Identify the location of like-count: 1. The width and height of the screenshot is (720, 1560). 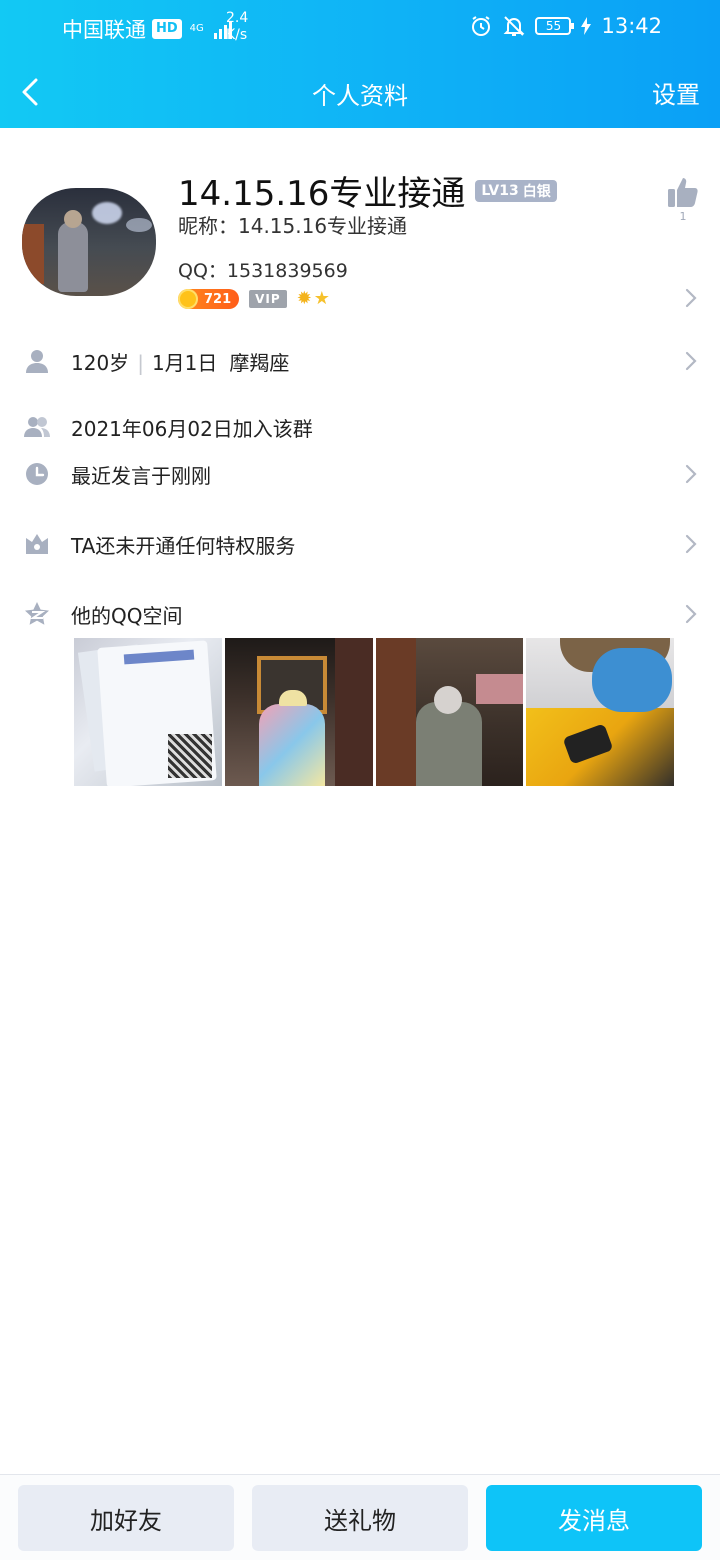
(683, 216).